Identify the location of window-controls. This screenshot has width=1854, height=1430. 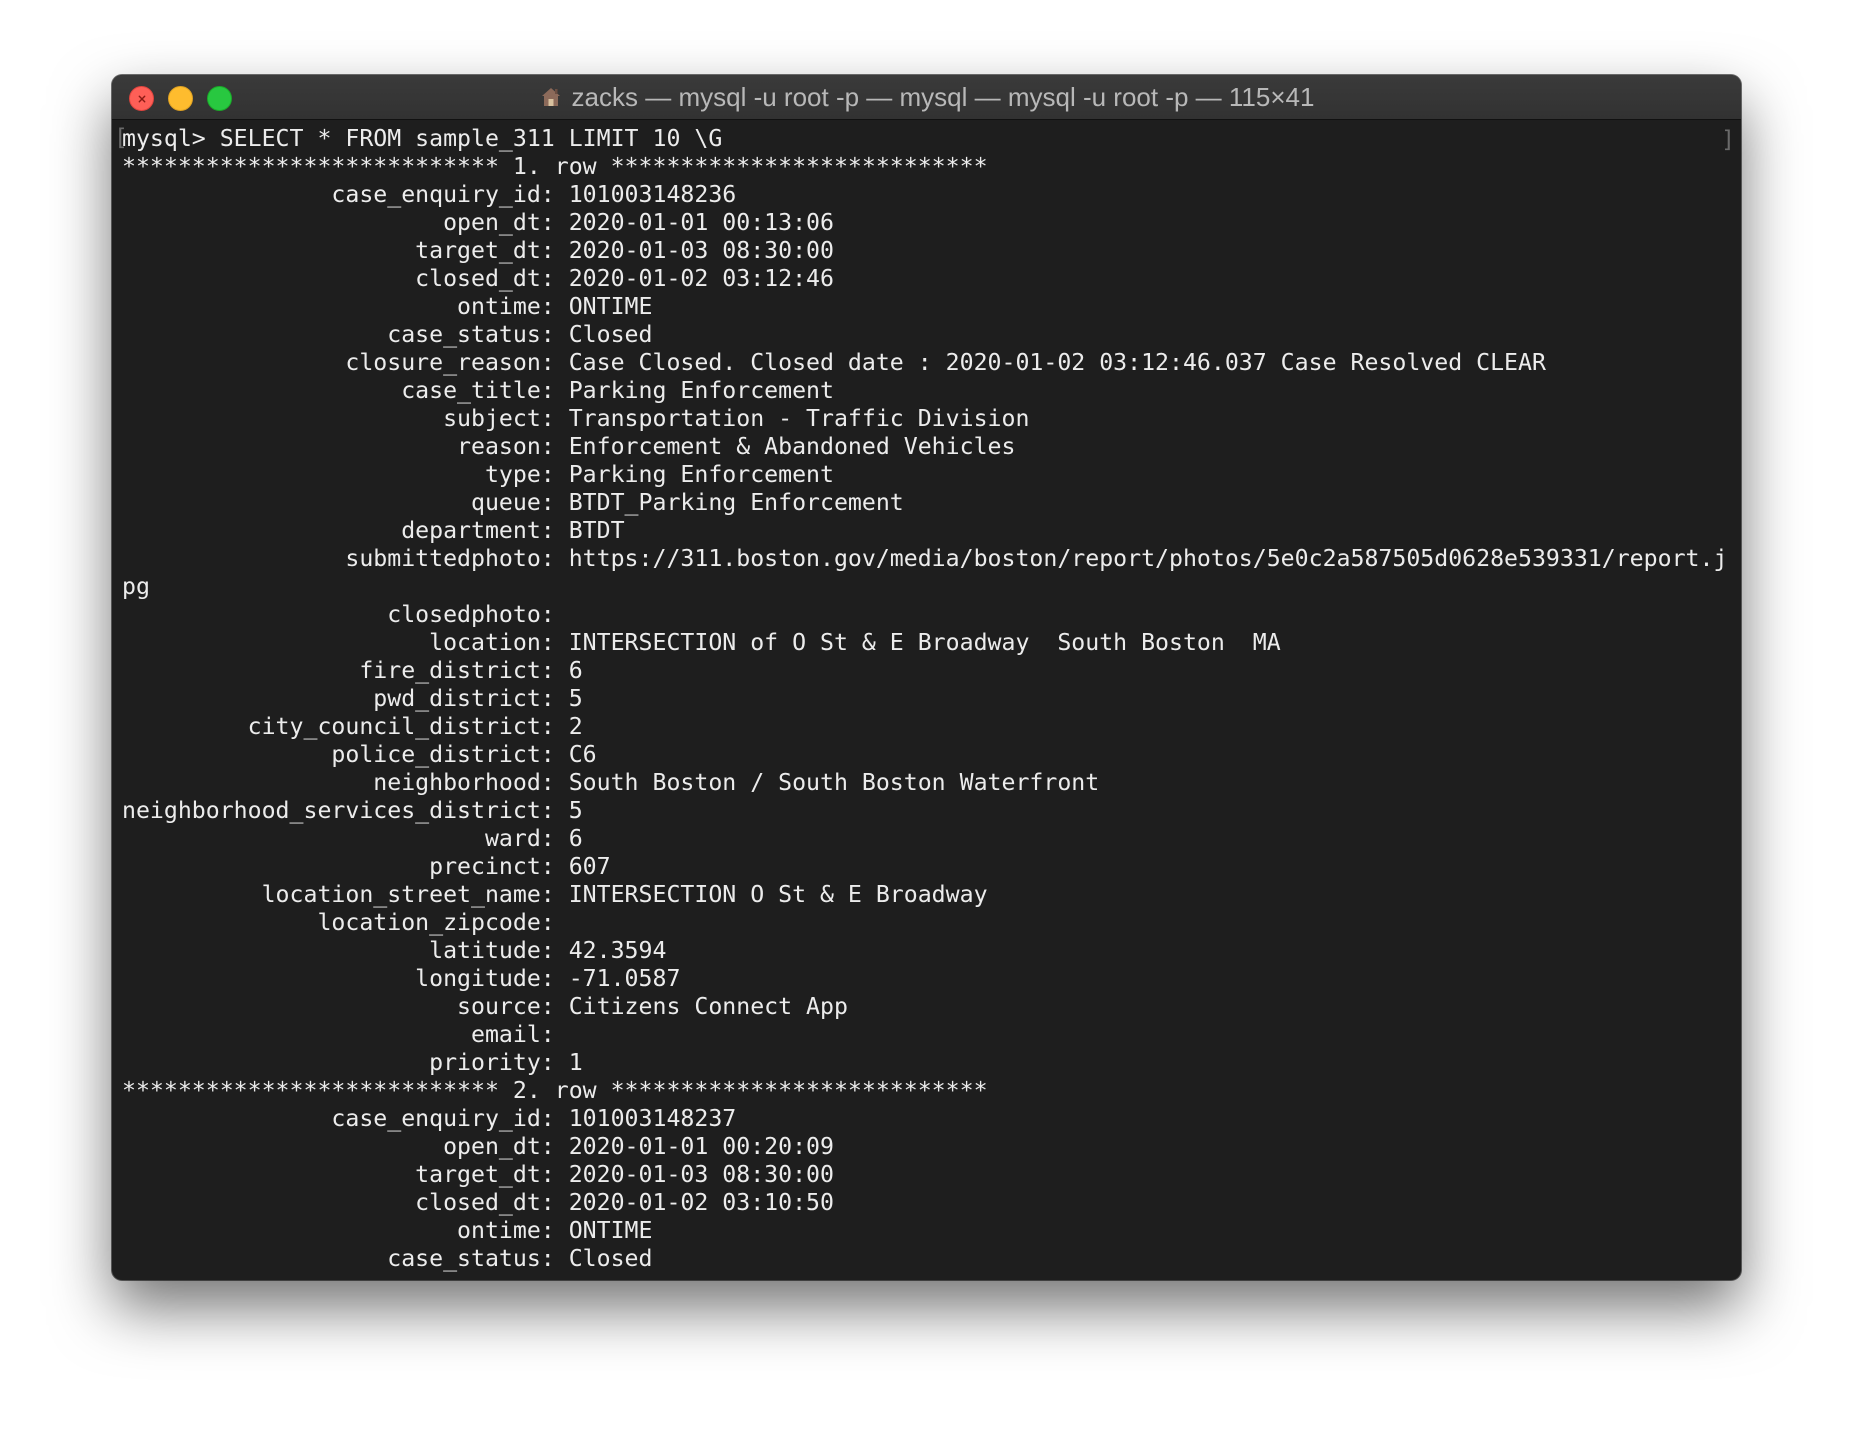
(180, 98).